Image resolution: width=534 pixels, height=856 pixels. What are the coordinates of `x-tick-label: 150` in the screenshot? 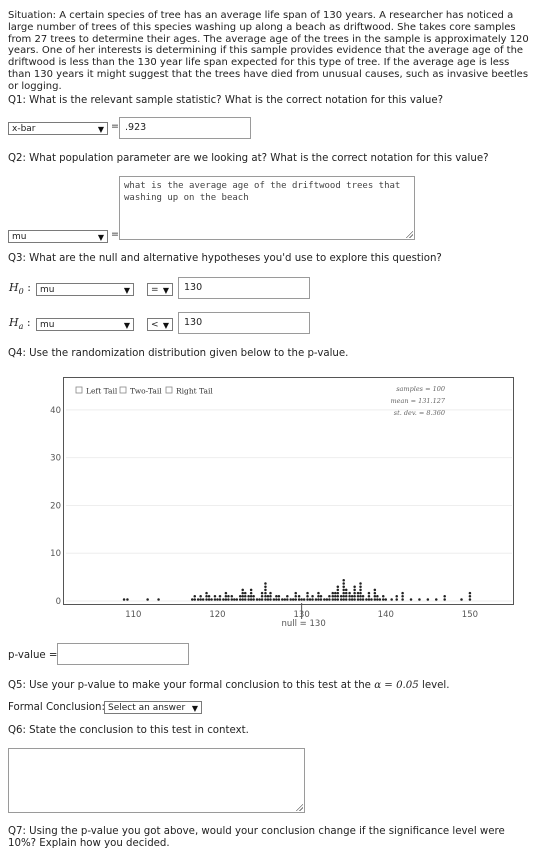 It's located at (470, 615).